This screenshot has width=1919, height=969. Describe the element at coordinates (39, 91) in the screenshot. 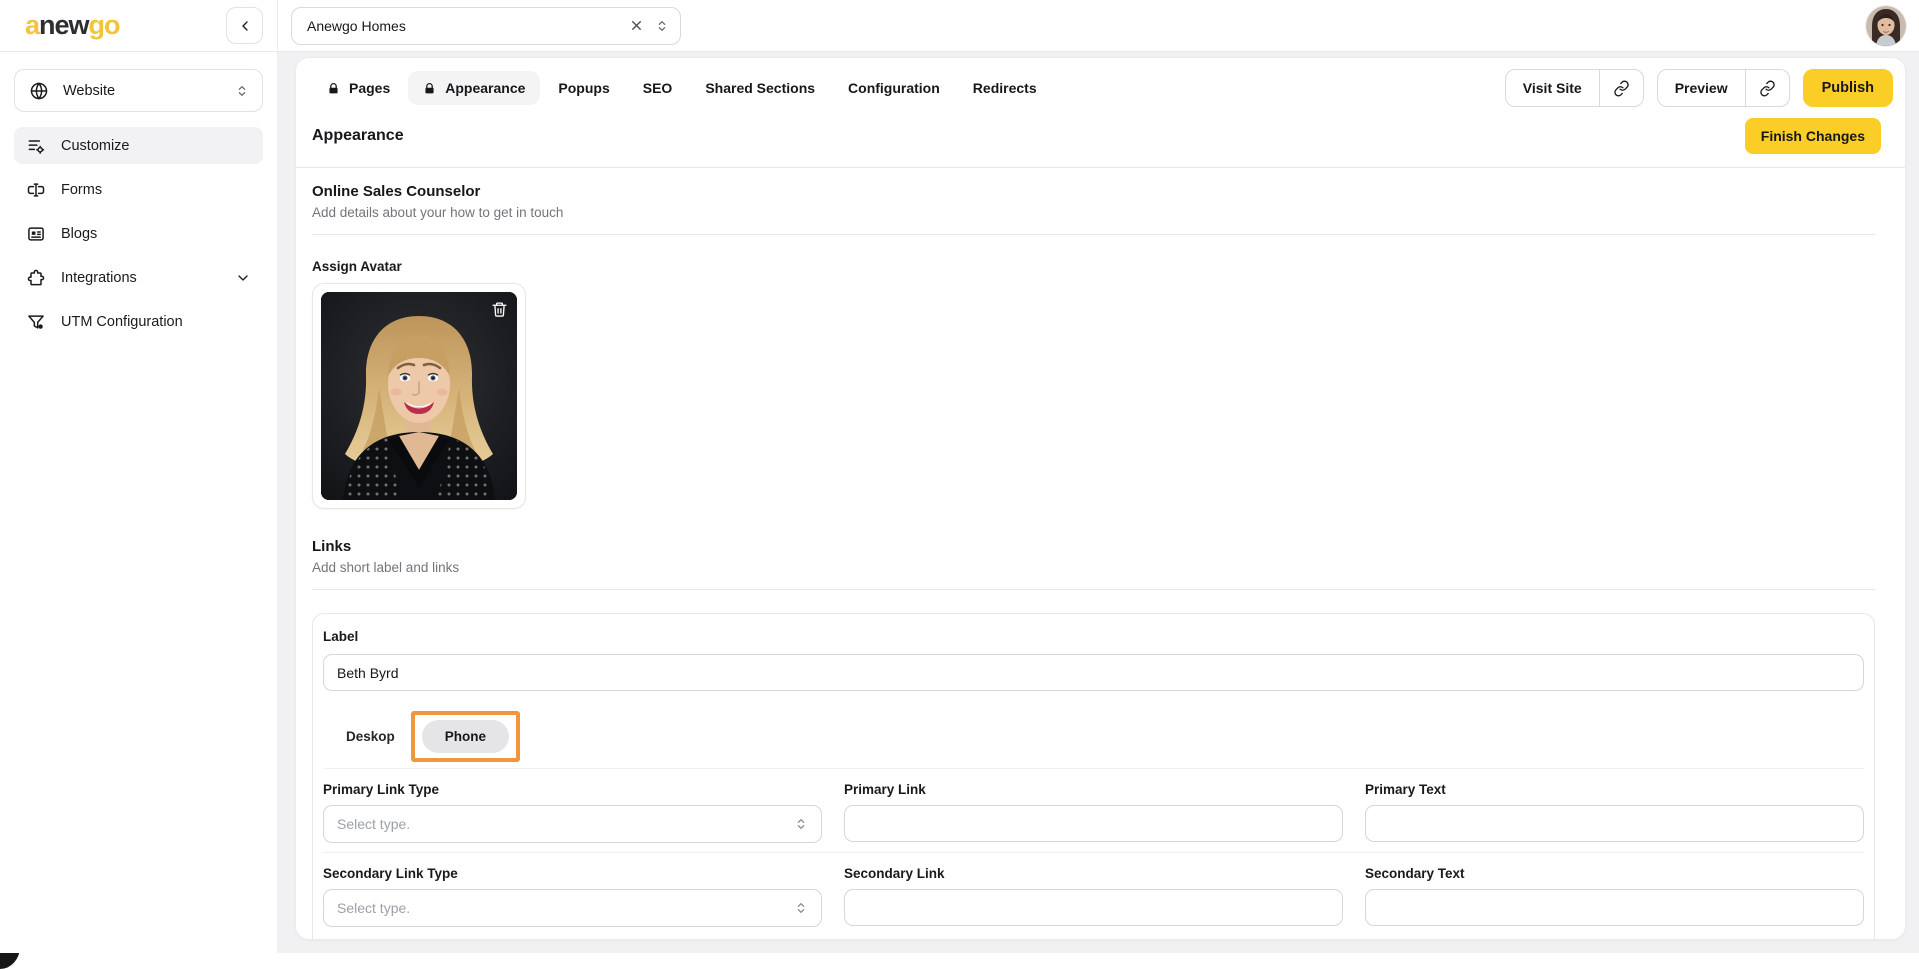

I see `globe-icon` at that location.